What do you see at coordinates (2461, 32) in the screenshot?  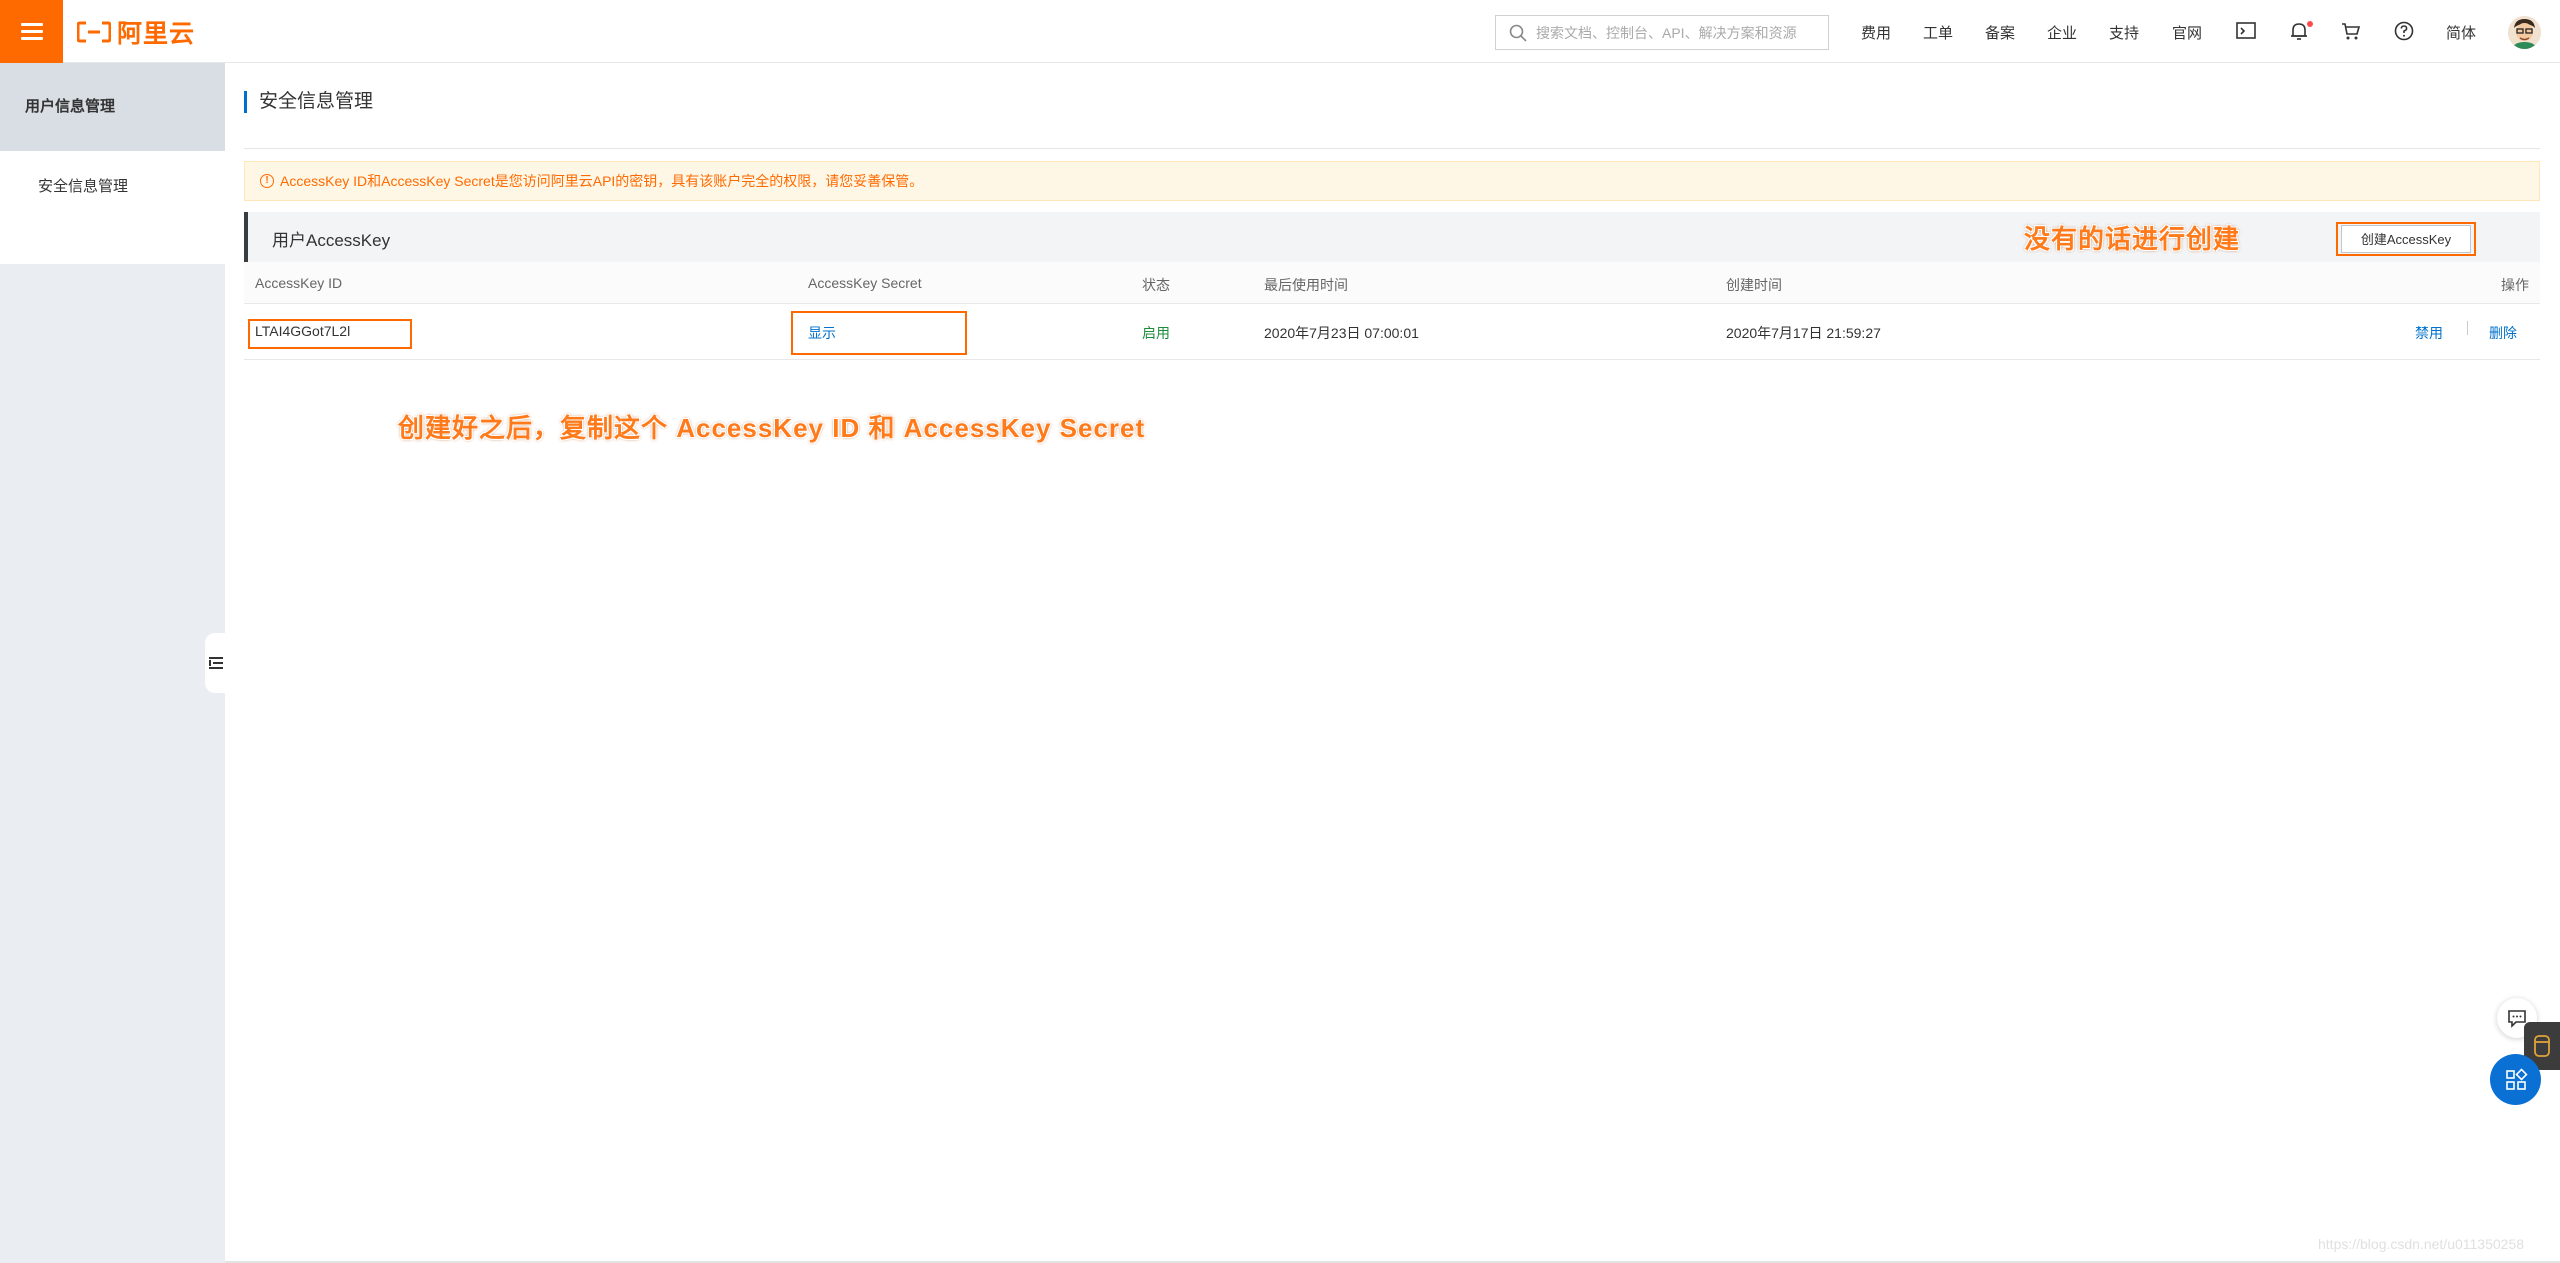 I see `language-switch: 简体` at bounding box center [2461, 32].